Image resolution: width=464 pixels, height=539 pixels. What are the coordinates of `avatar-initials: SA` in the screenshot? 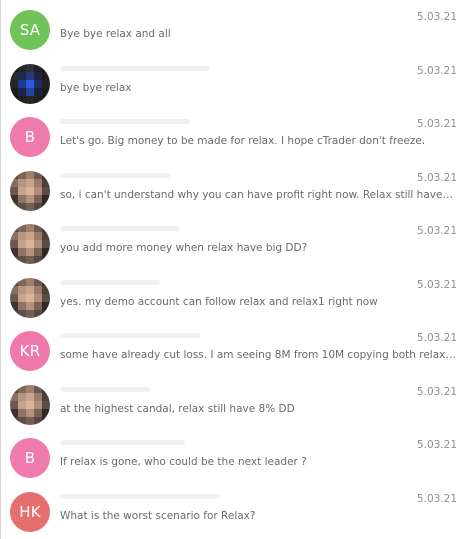 It's located at (30, 30).